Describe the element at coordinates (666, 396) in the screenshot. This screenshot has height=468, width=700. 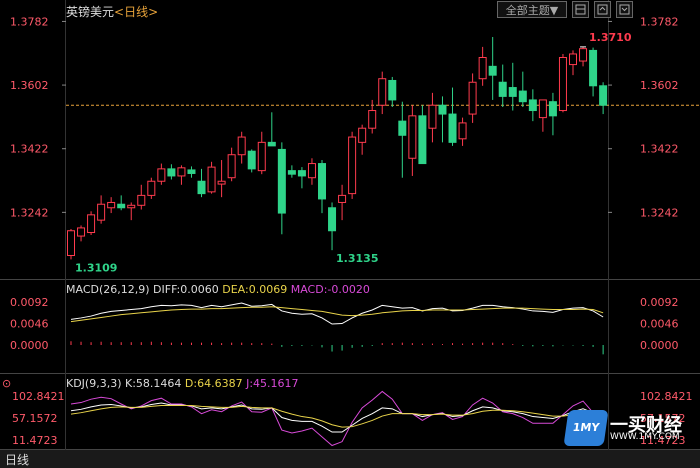
I see `kdj-axis-label-right: 102.8421` at that location.